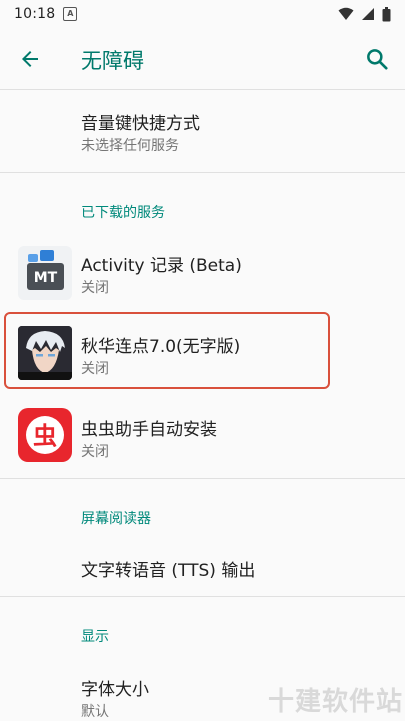 This screenshot has width=405, height=721. What do you see at coordinates (149, 430) in the screenshot?
I see `service-title: 虫虫助手自动安装` at bounding box center [149, 430].